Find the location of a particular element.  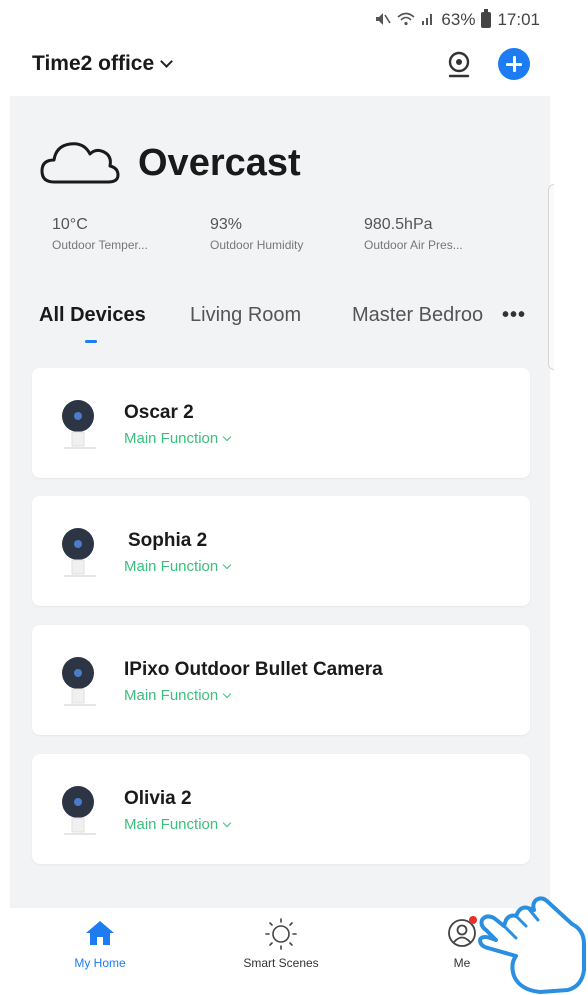

nav-my-home: My Home is located at coordinates (100, 943).